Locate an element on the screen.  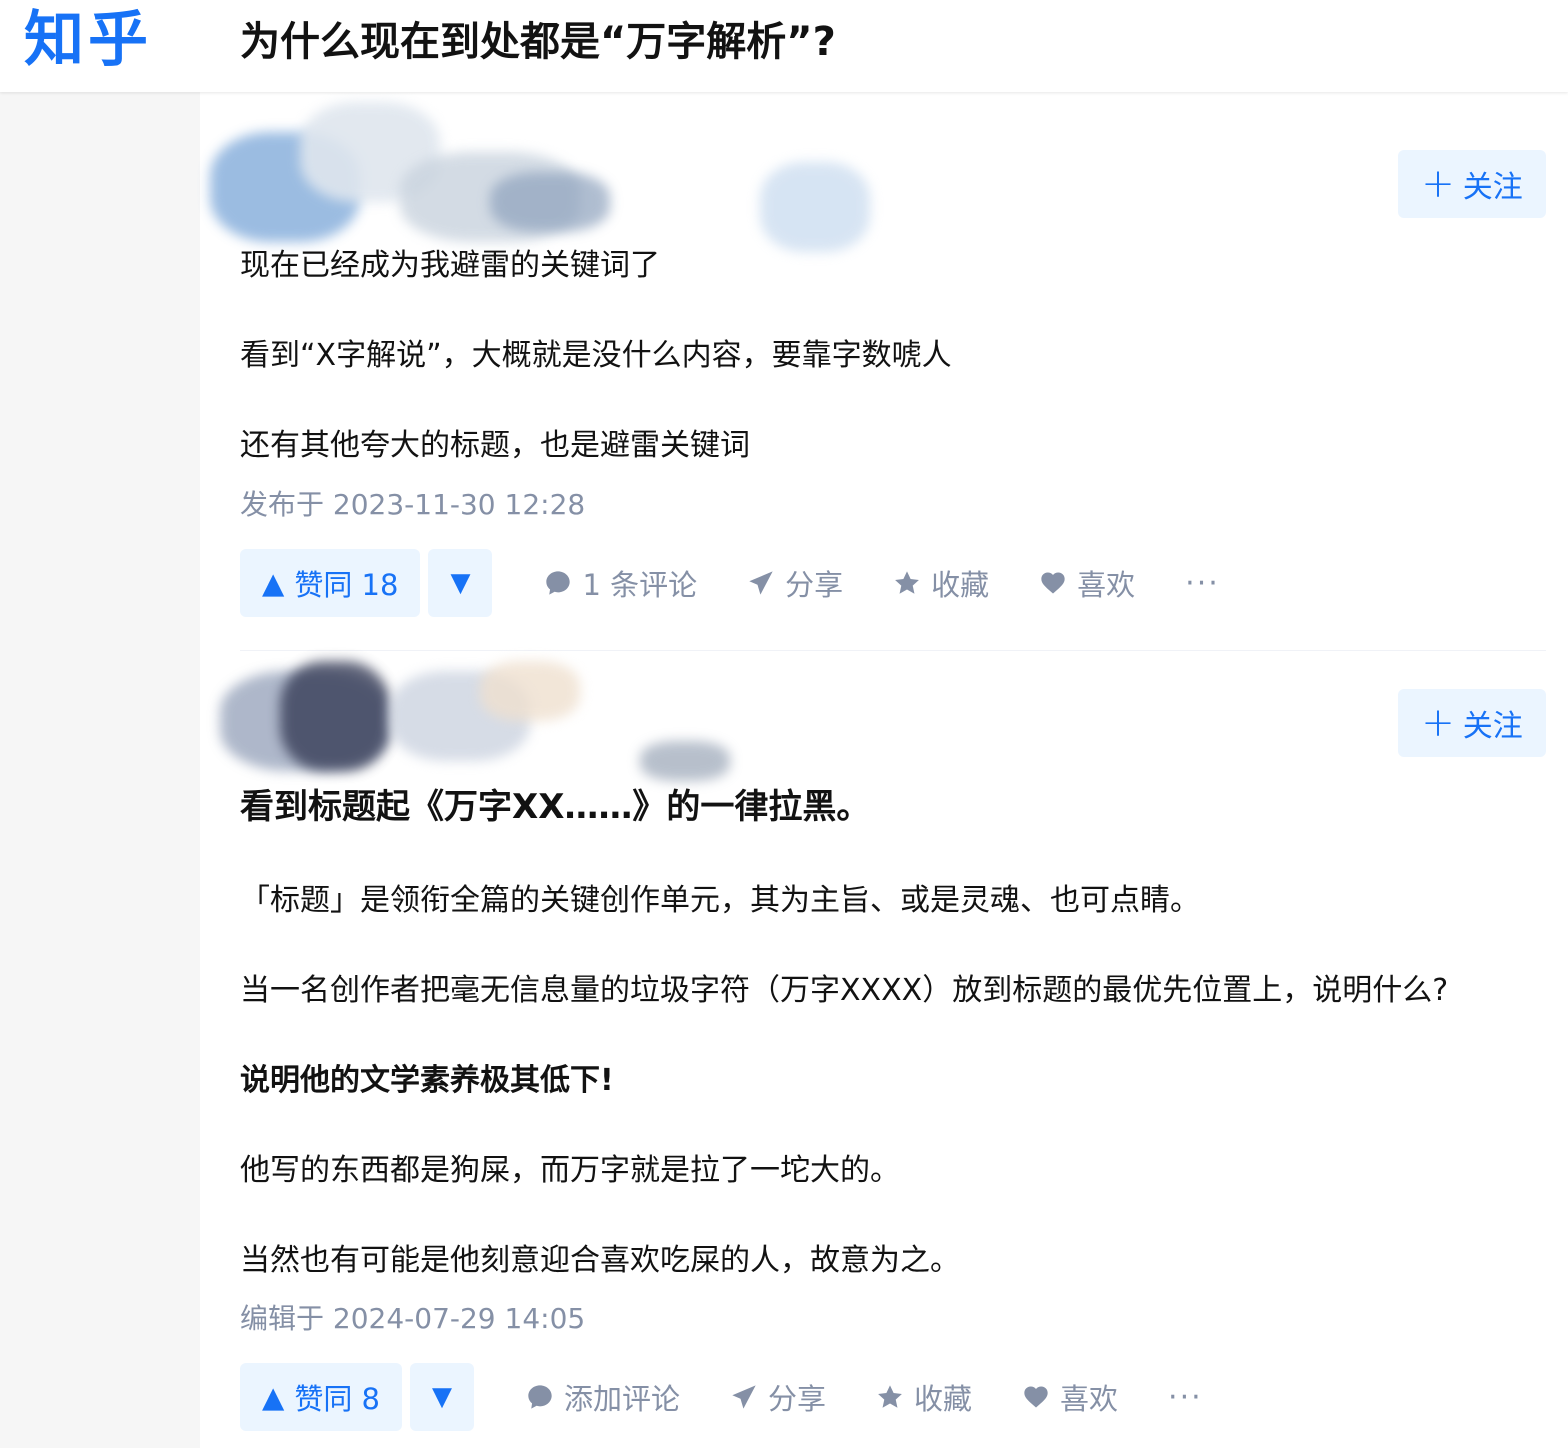
upvote-label: 赞同 18 is located at coordinates (346, 585).